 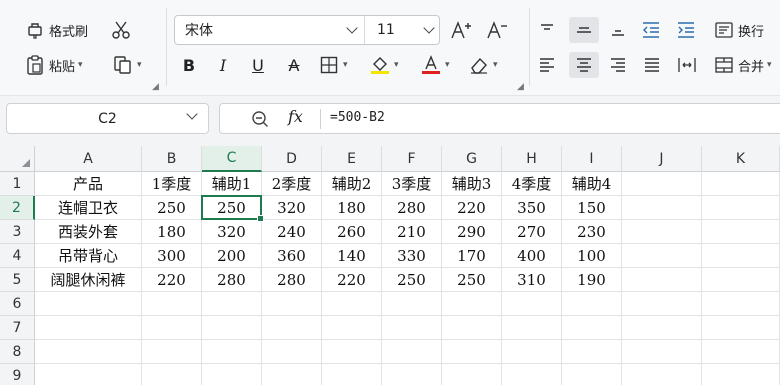 I want to click on cell-e9, so click(x=352, y=374).